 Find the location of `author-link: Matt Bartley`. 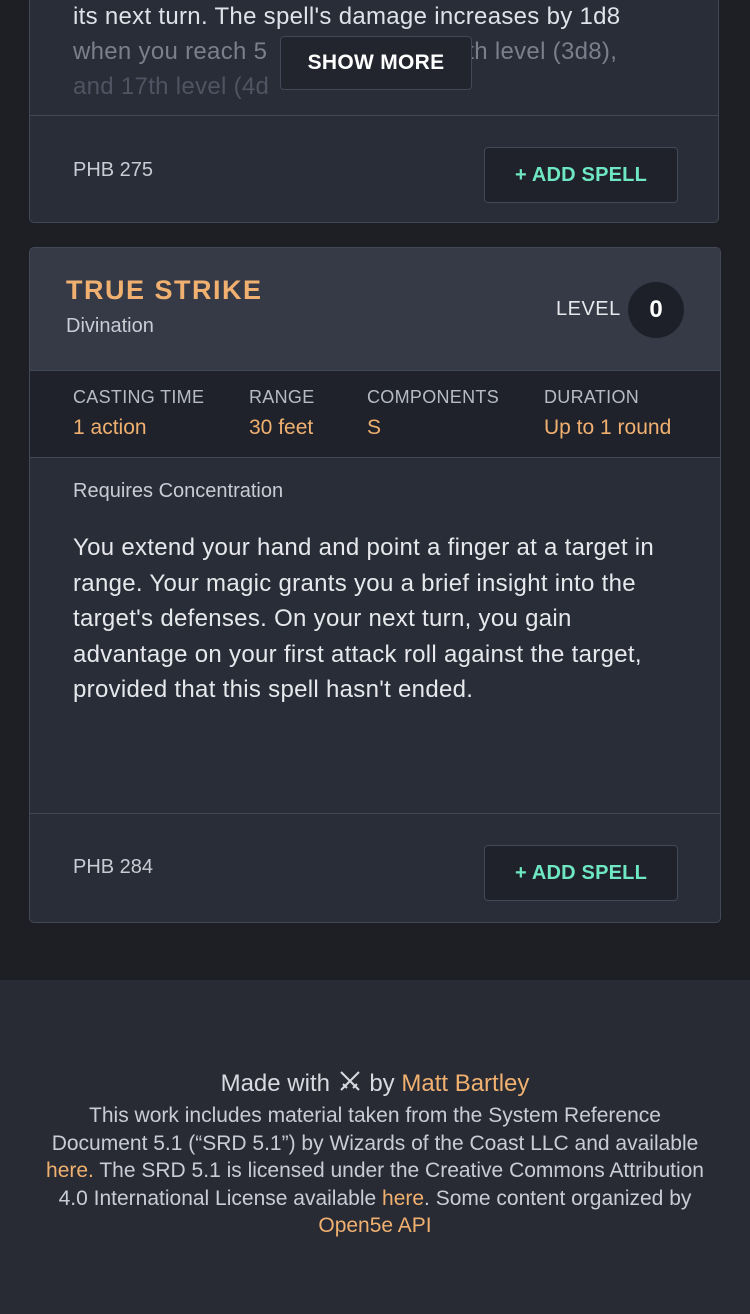

author-link: Matt Bartley is located at coordinates (465, 1083).